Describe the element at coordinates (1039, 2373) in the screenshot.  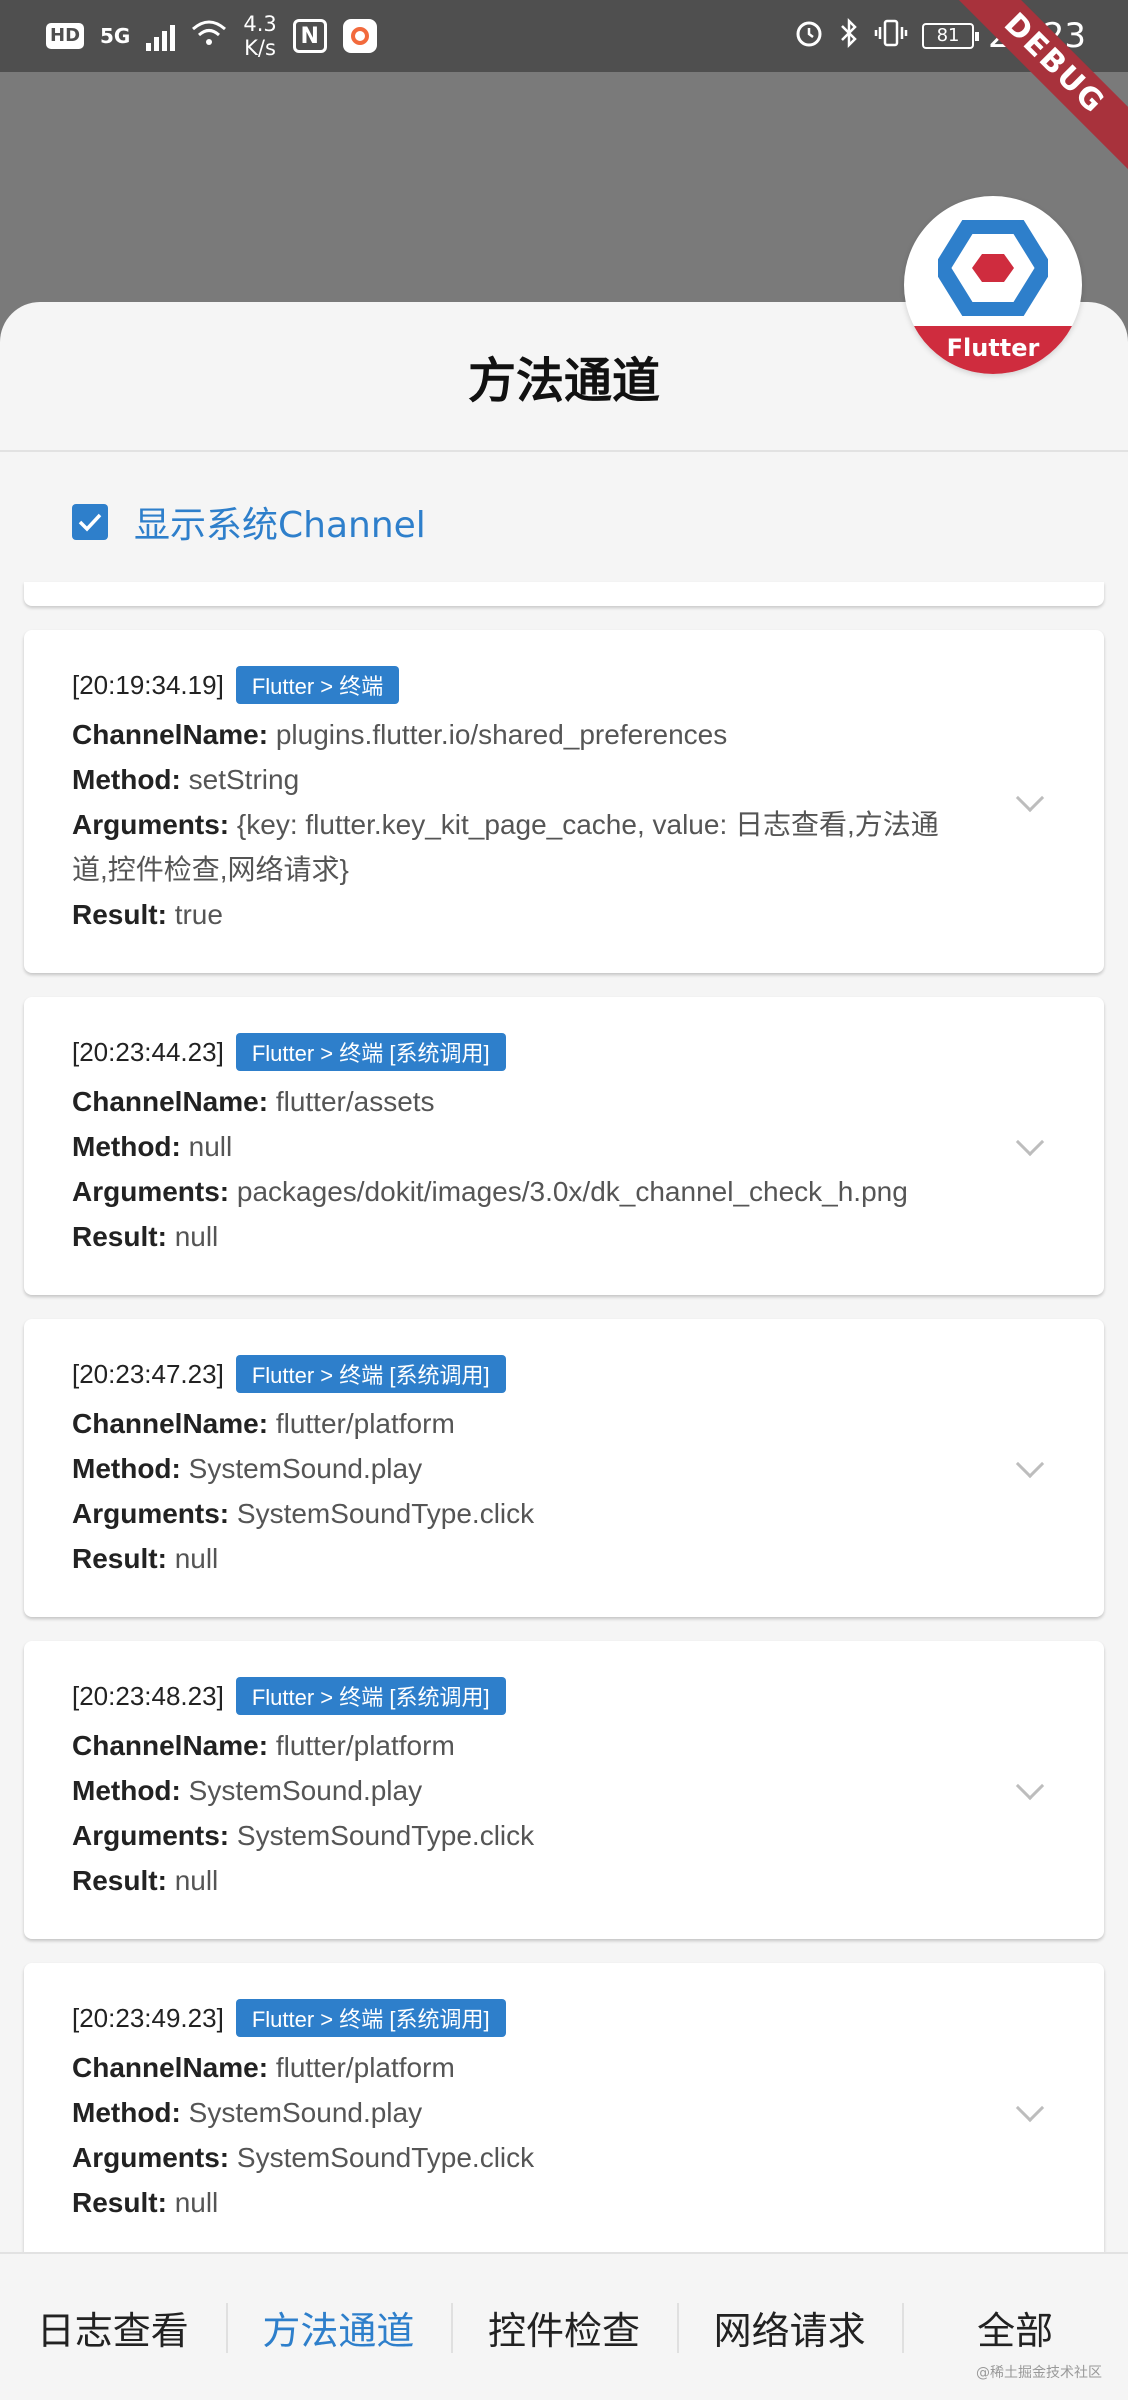
I see `watermark: @稀土掘金技术社区` at that location.